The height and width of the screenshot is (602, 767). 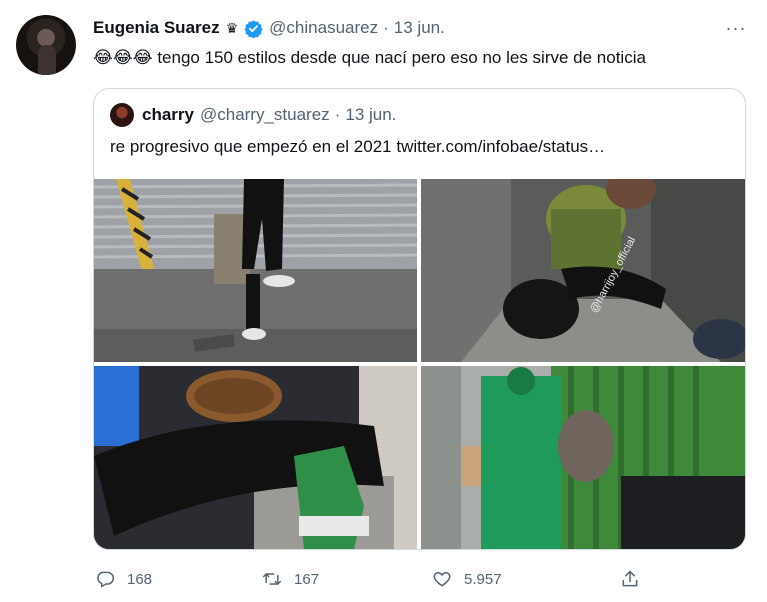 I want to click on retweet-count: 167, so click(x=307, y=579).